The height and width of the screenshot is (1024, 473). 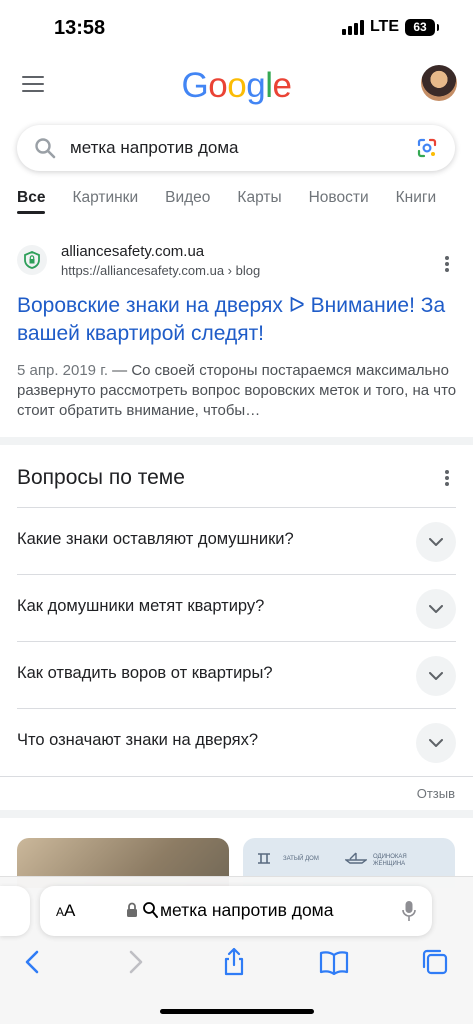 What do you see at coordinates (334, 962) in the screenshot?
I see `bookmarks-icon` at bounding box center [334, 962].